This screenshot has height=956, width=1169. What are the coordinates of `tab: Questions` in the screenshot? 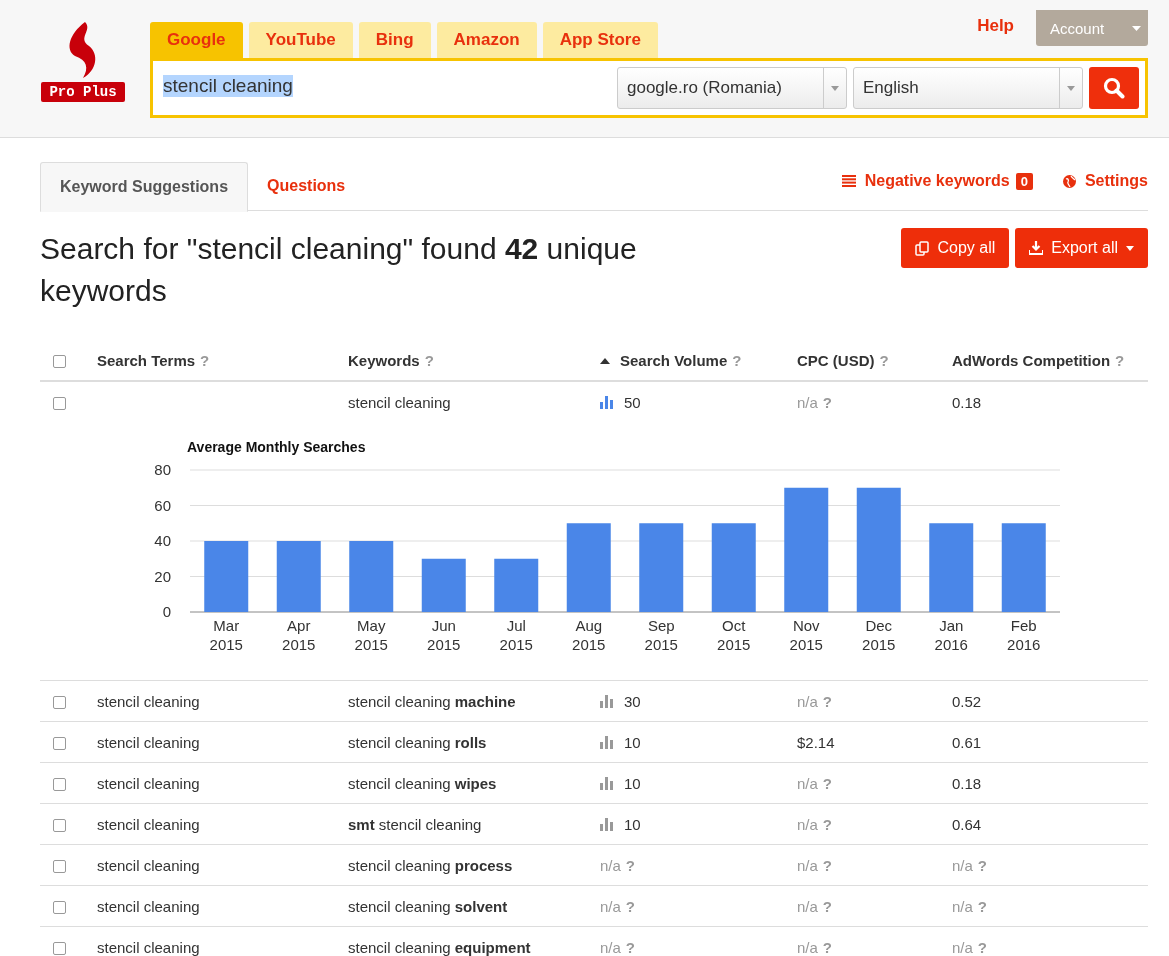 It's located at (306, 186).